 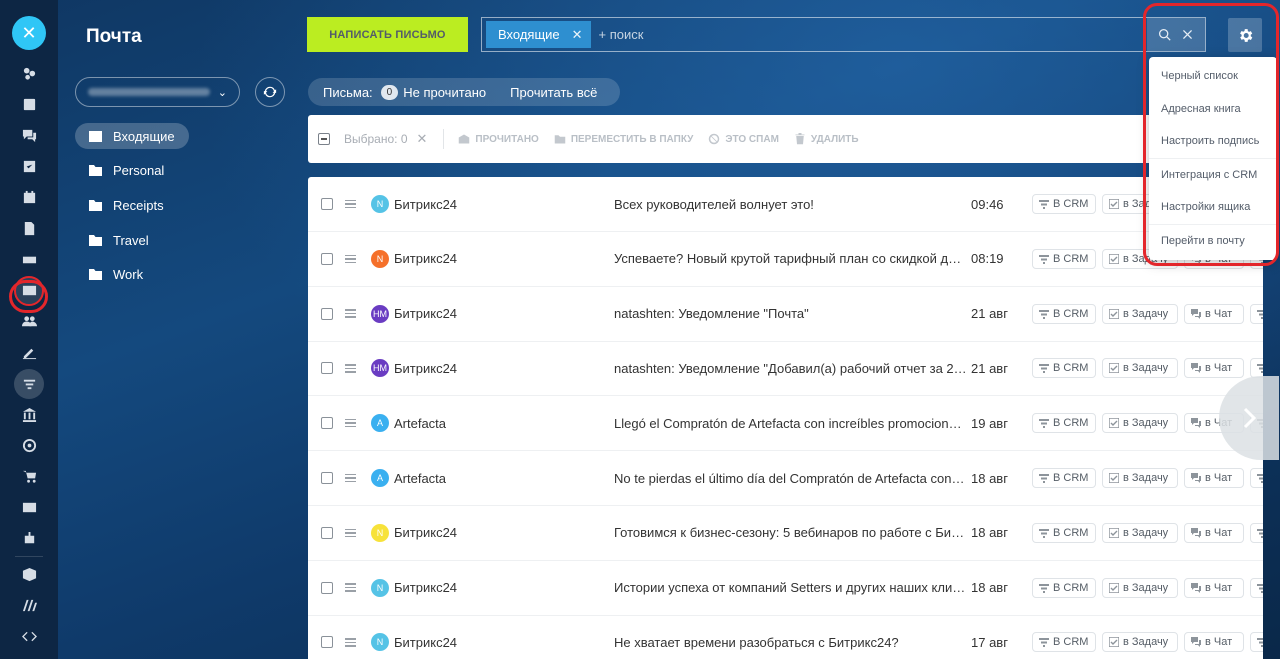 I want to click on target-icon, so click(x=29, y=446).